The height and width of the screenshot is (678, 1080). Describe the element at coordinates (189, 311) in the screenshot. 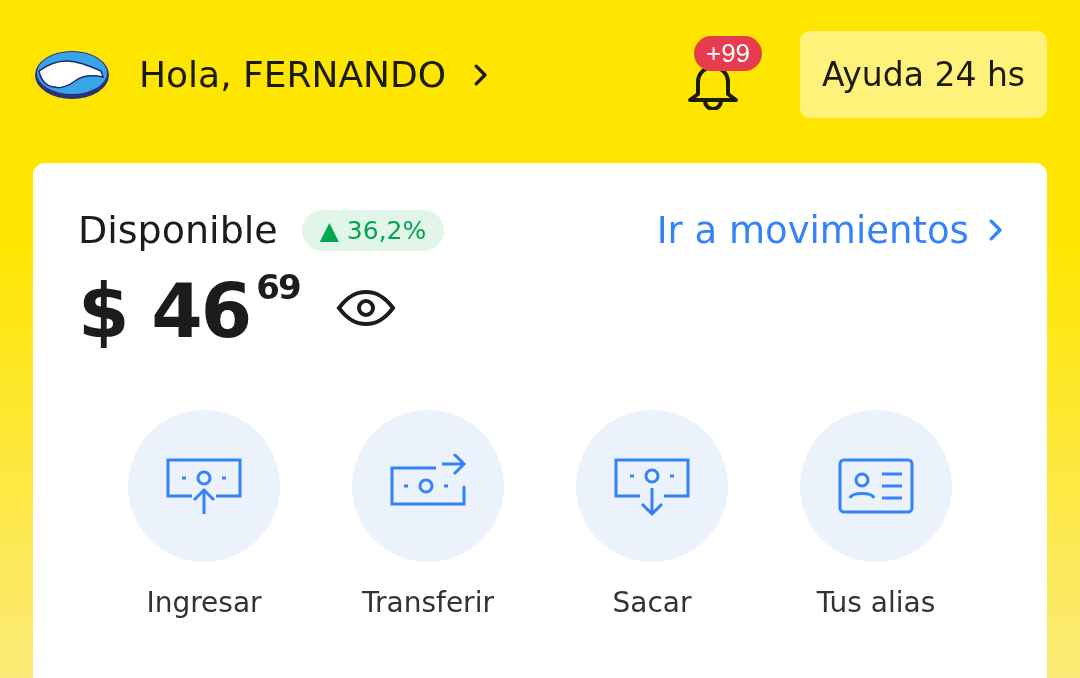

I see `balance-amount: $ 46$^{69}$` at that location.